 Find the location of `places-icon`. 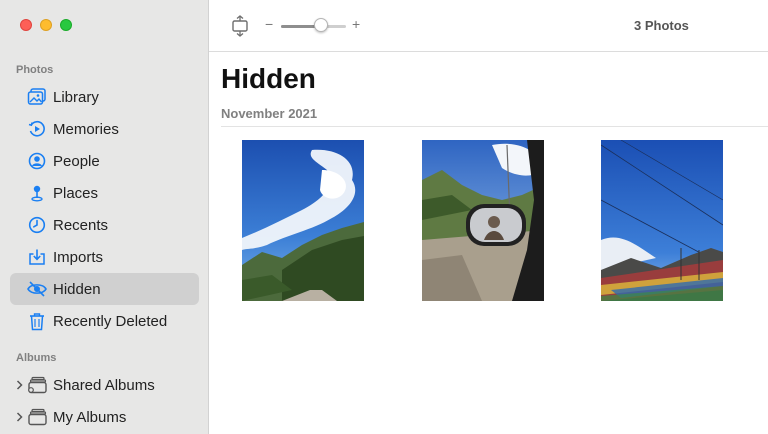

places-icon is located at coordinates (37, 193).